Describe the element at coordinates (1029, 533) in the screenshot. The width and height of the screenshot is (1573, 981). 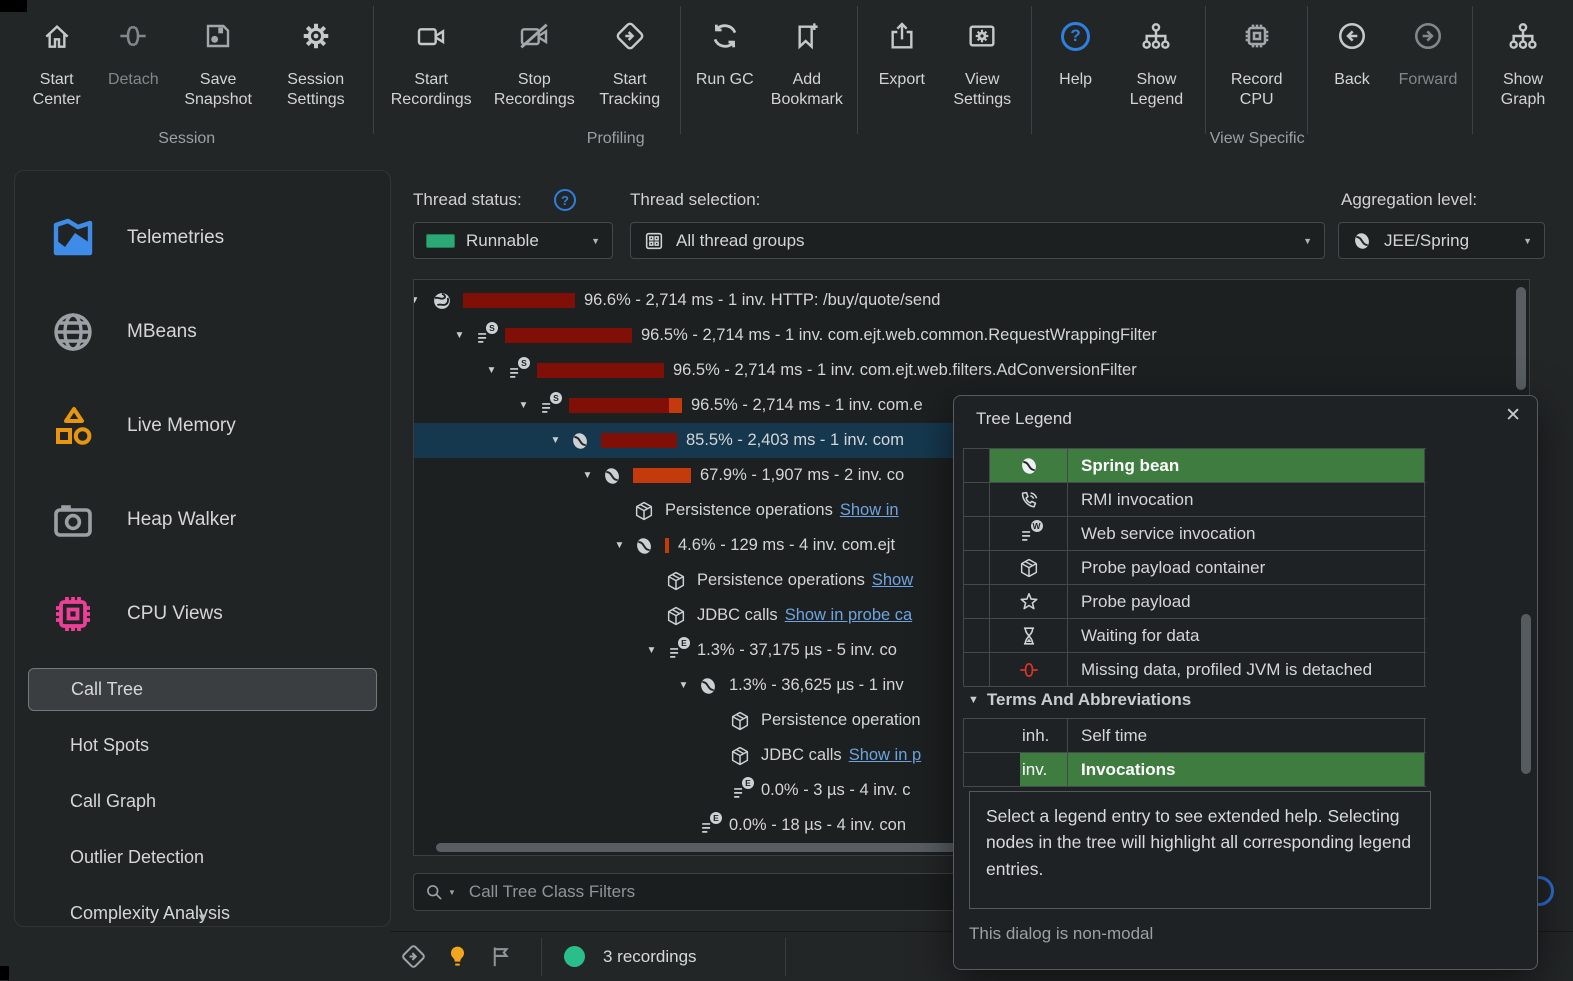
I see `web-service-icon: W` at that location.